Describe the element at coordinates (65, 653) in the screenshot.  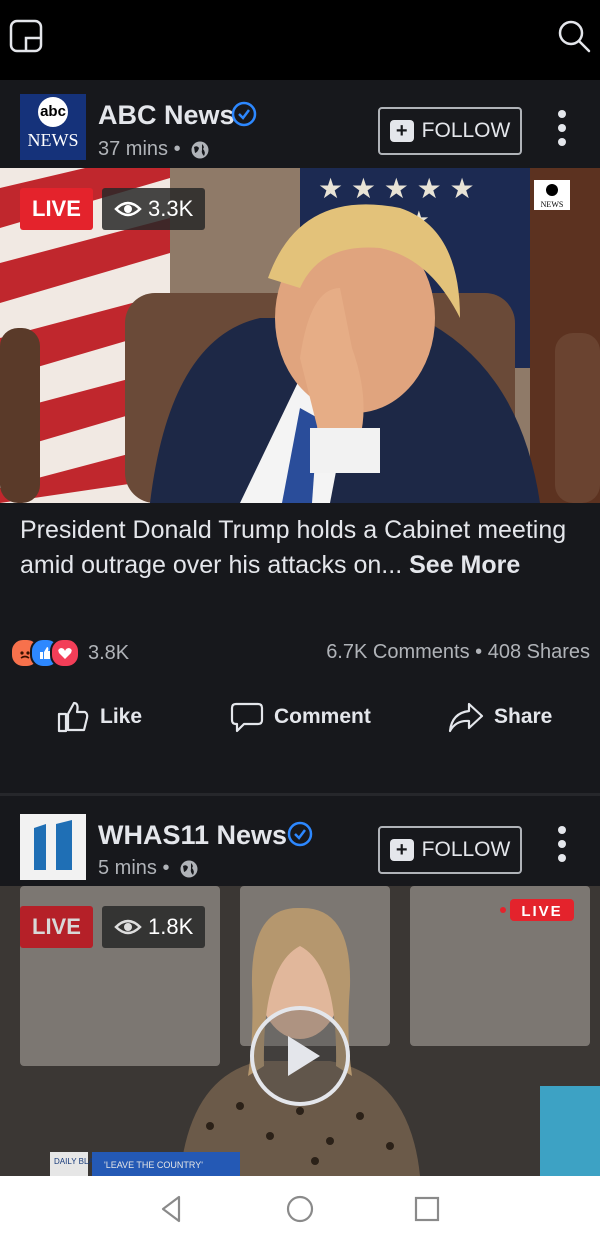
I see `love-reaction-icon` at that location.